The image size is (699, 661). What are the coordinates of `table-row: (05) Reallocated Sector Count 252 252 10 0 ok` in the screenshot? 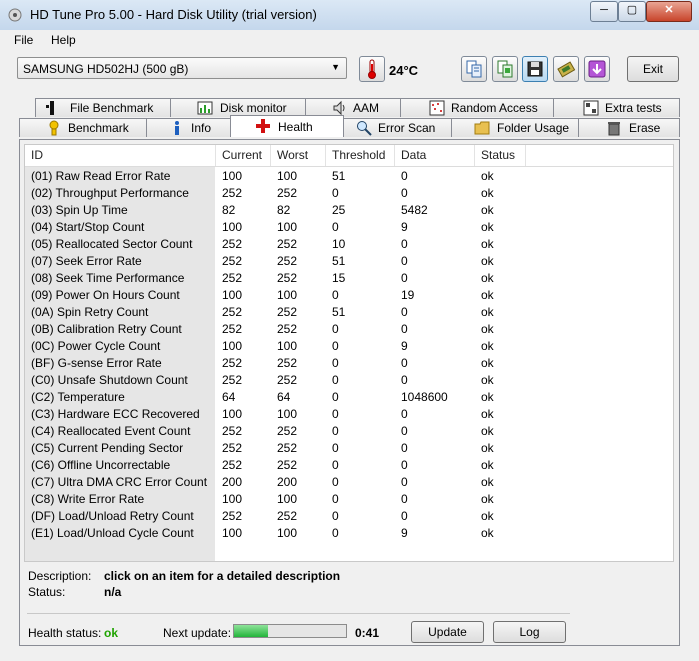 It's located at (349, 244).